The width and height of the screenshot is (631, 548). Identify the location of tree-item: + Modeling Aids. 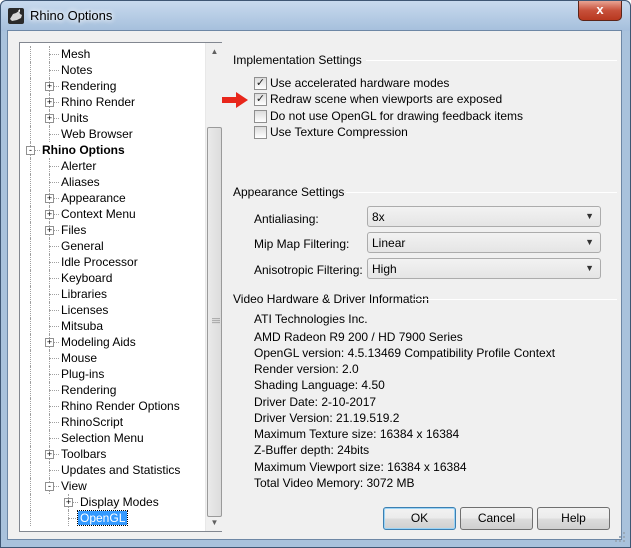
(112, 342).